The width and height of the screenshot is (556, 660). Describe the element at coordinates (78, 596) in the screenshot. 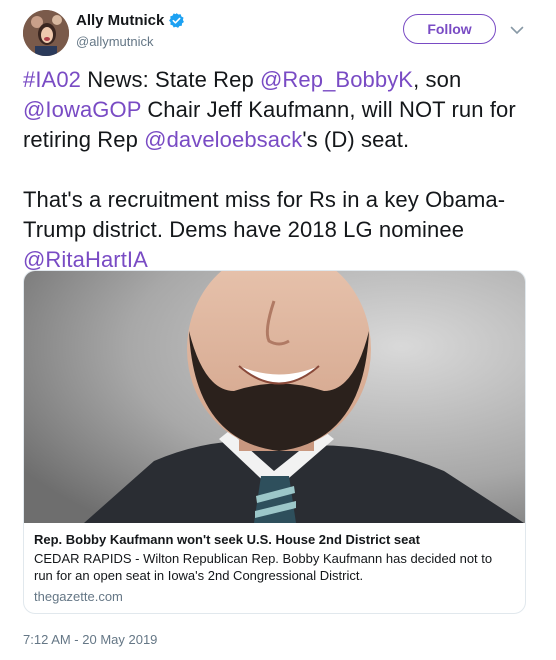

I see `card-domain: thegazette.com` at that location.